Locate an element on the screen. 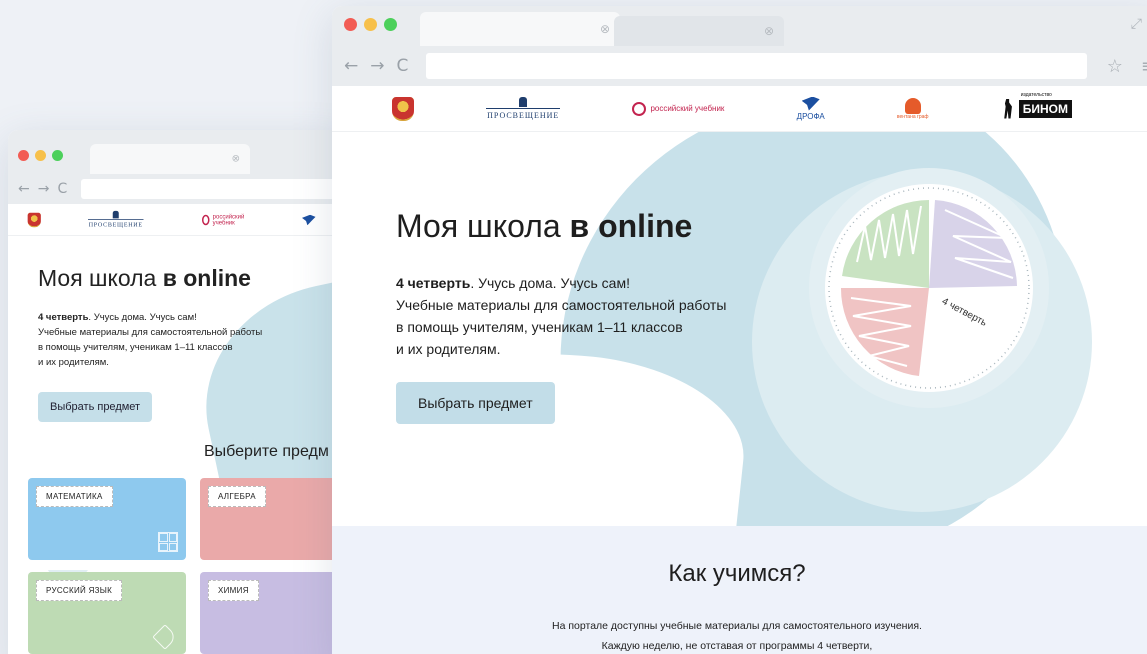 This screenshot has height=654, width=1147. binom-logo: издательство БИНОМ is located at coordinates (1036, 105).